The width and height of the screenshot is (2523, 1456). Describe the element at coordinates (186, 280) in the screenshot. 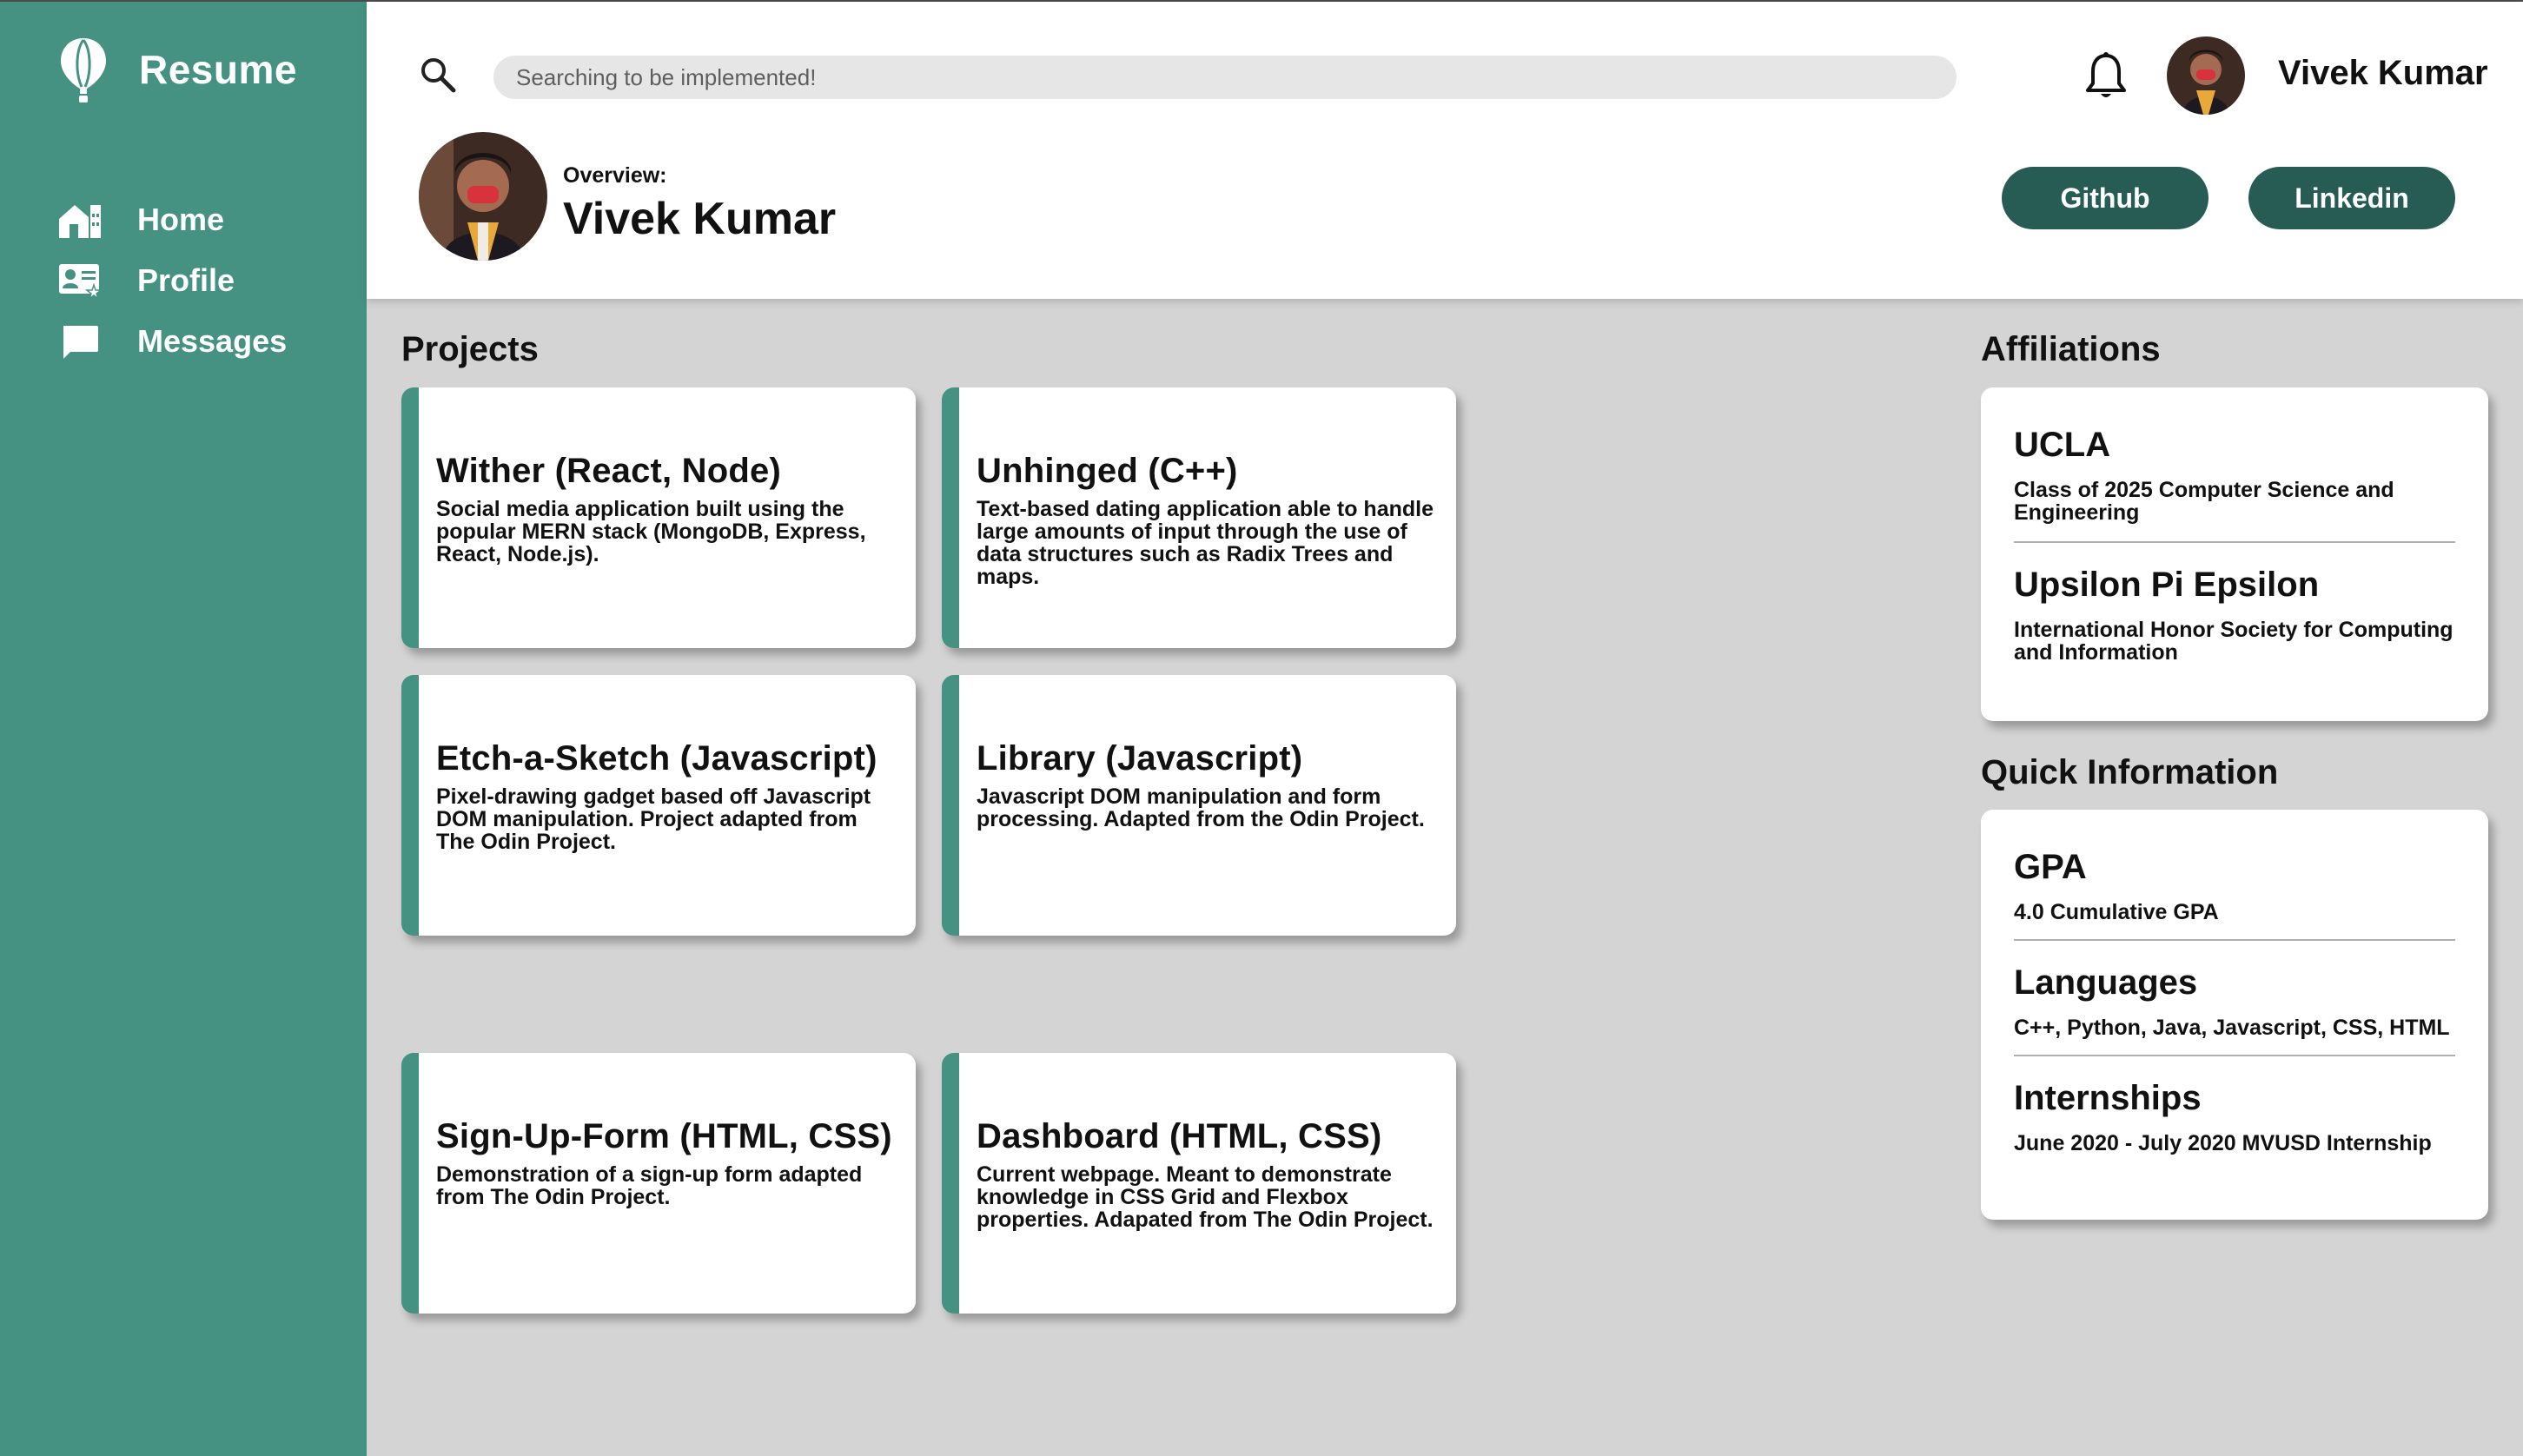

I see `sidebar-item-label: Profile` at that location.